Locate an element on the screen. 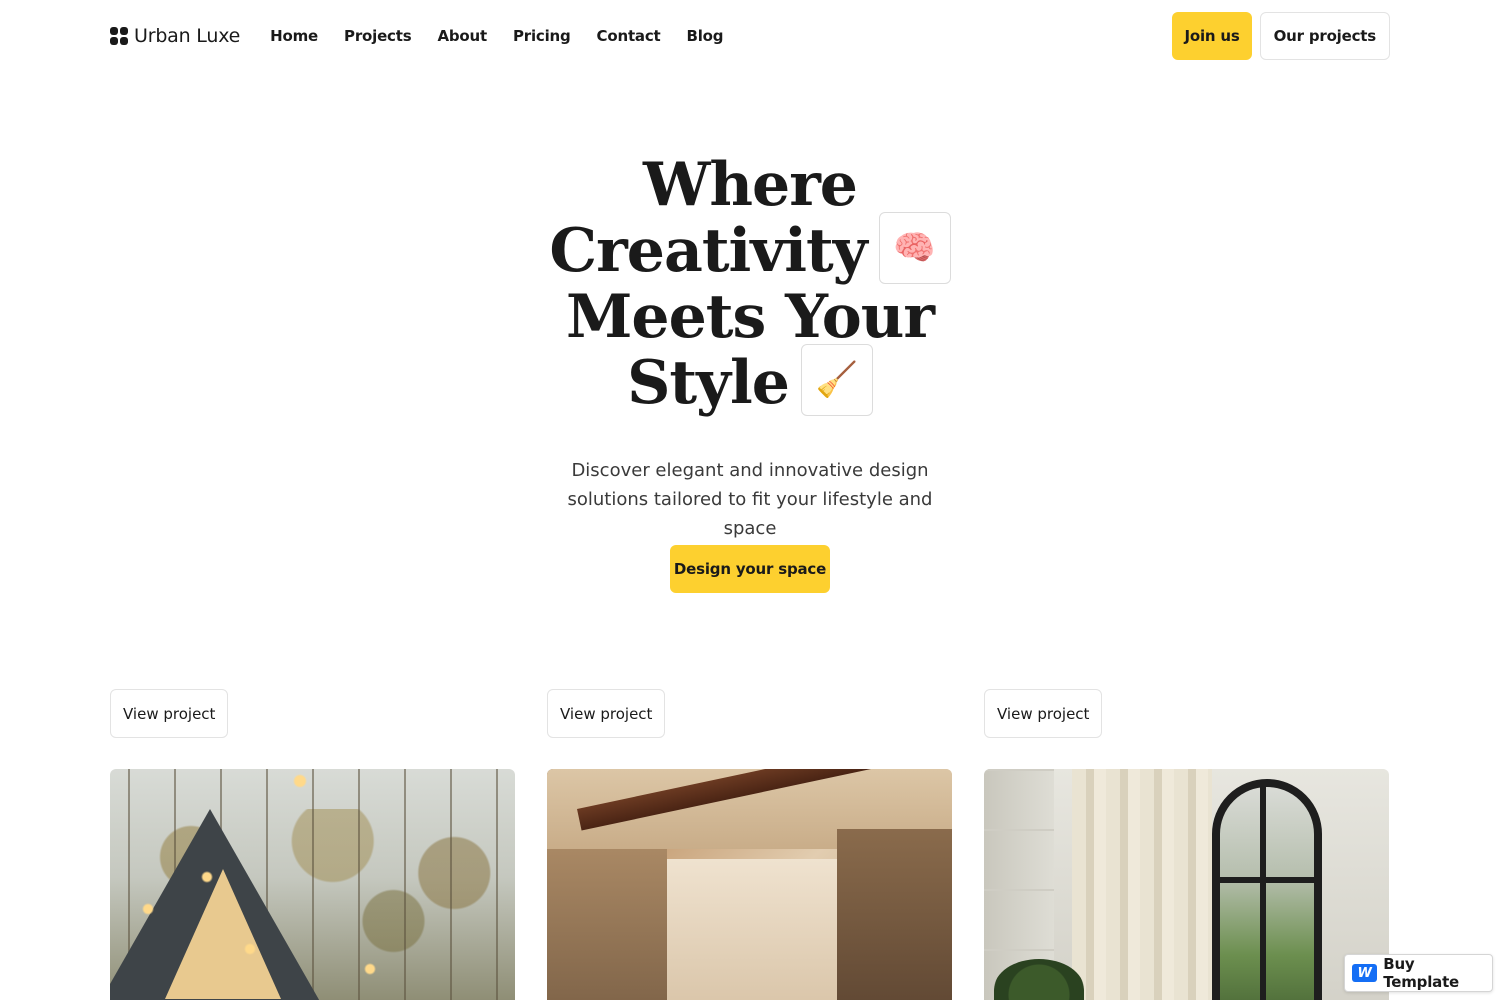  hero-title-line-4-wrap: Style 🧹 is located at coordinates (750, 380).